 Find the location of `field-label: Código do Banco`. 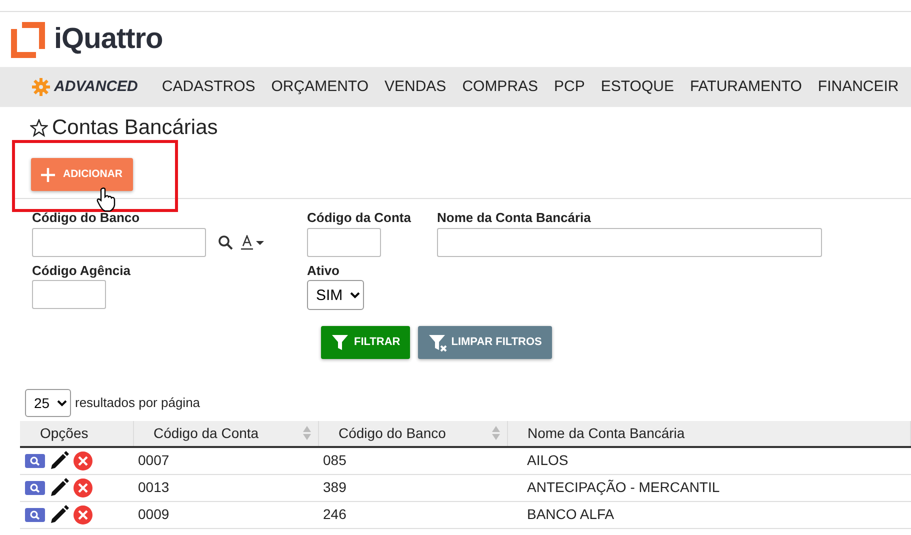

field-label: Código do Banco is located at coordinates (86, 218).